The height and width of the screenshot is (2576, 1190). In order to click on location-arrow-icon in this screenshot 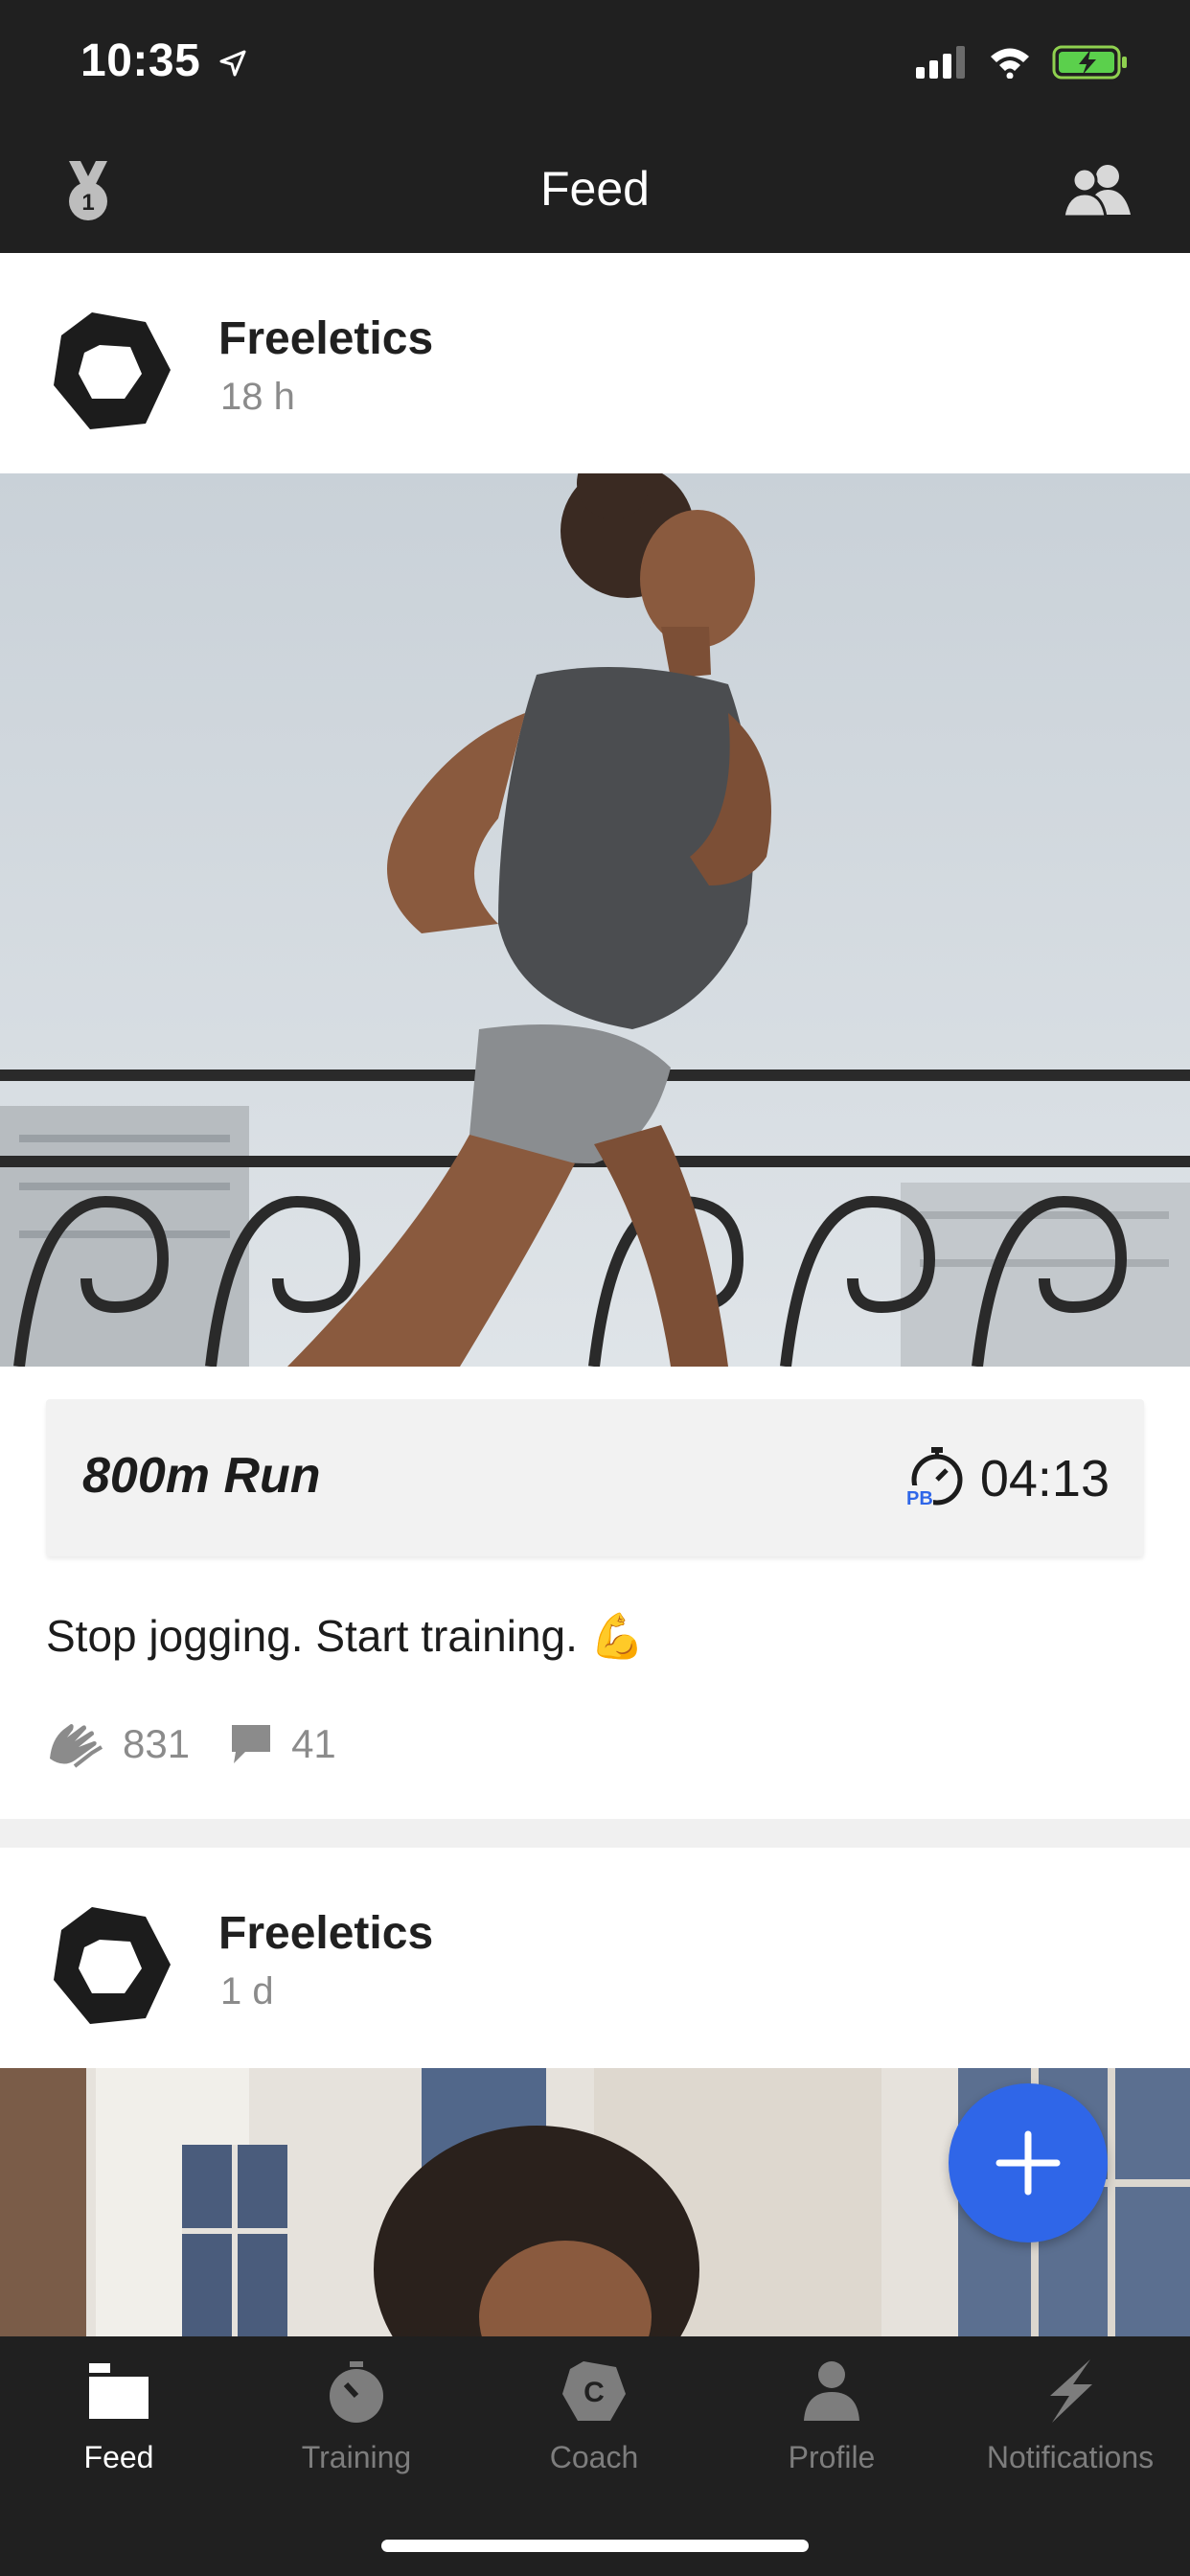, I will do `click(233, 63)`.